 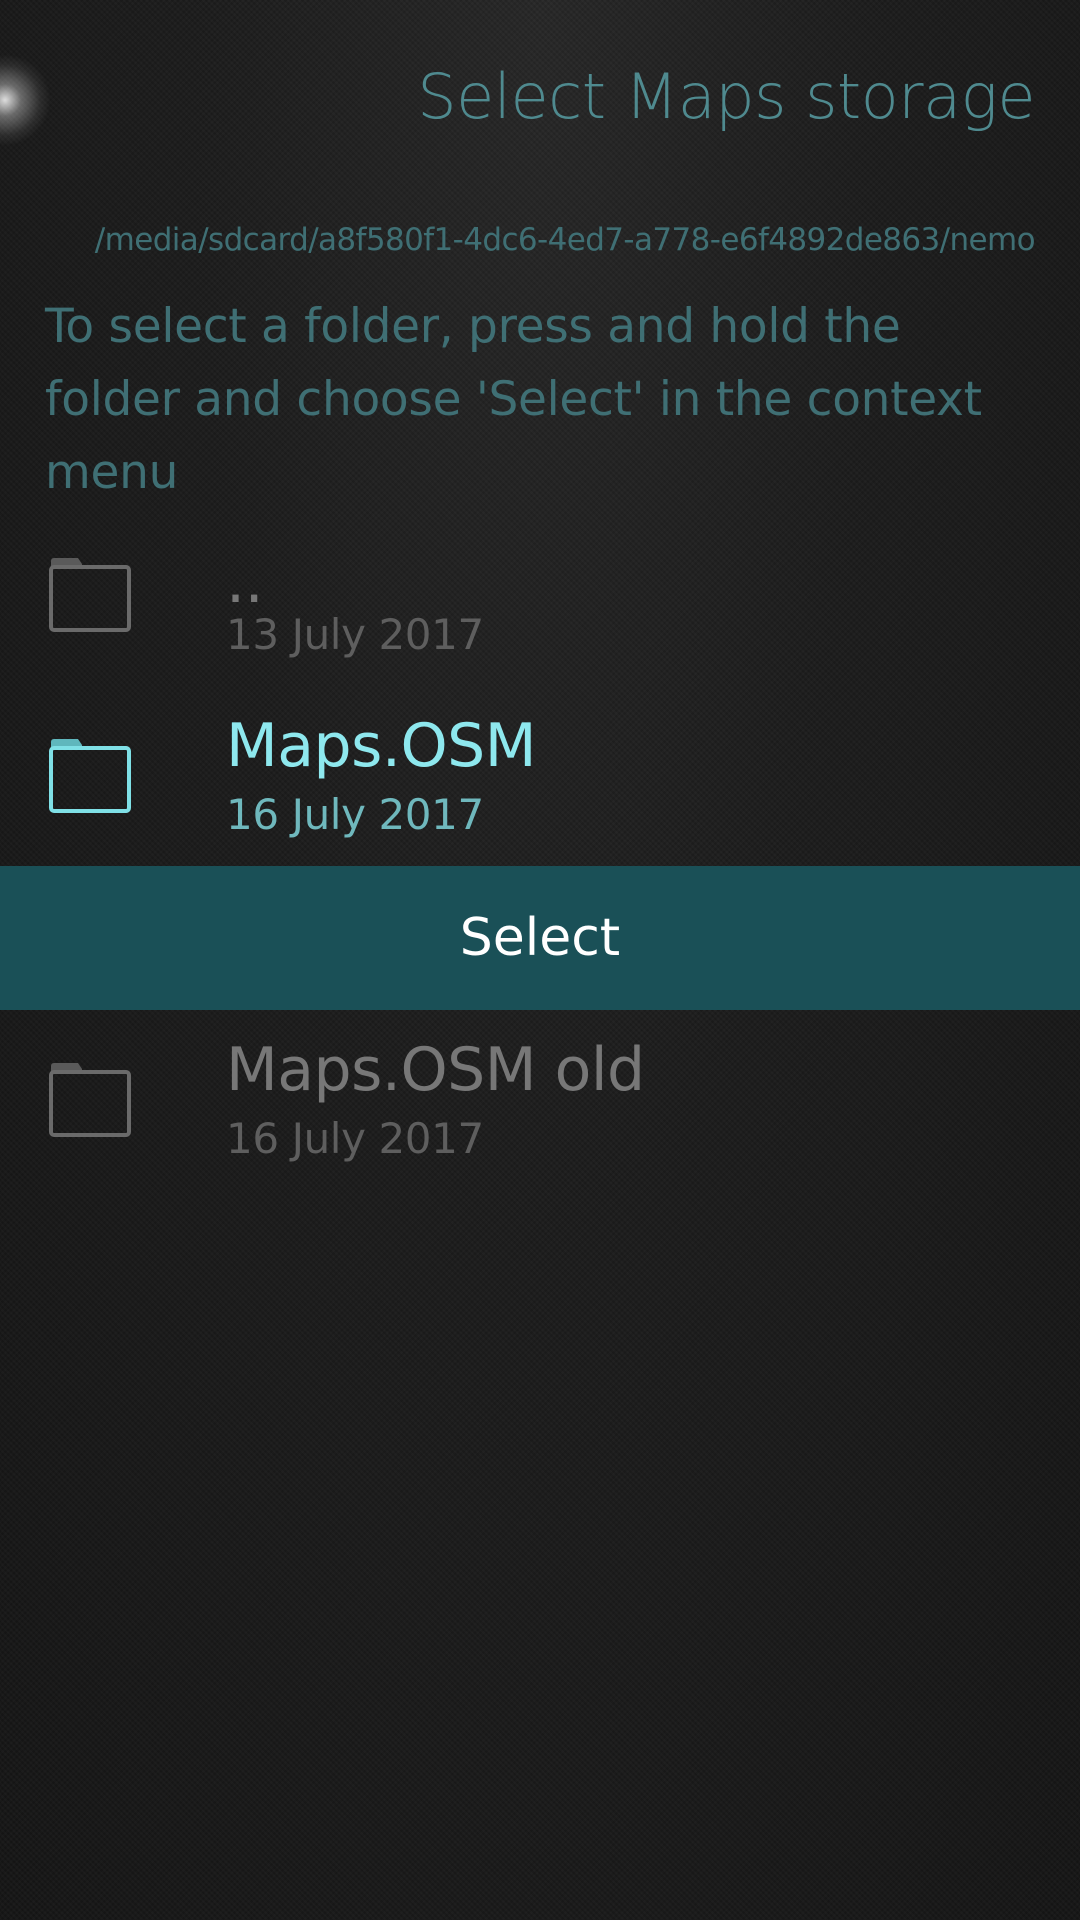 I want to click on context-menu: Select, so click(x=540, y=938).